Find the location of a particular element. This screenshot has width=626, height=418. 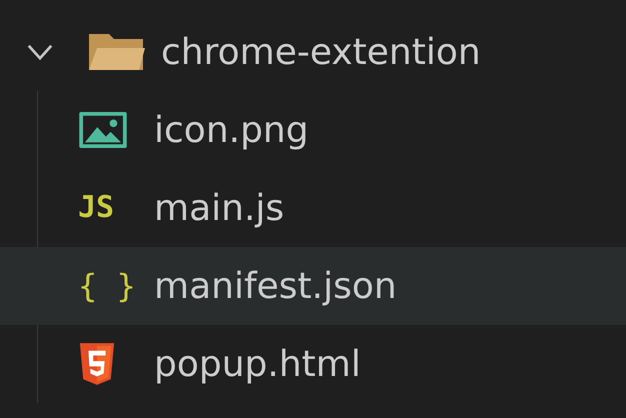

file-name: icon.png is located at coordinates (231, 130).